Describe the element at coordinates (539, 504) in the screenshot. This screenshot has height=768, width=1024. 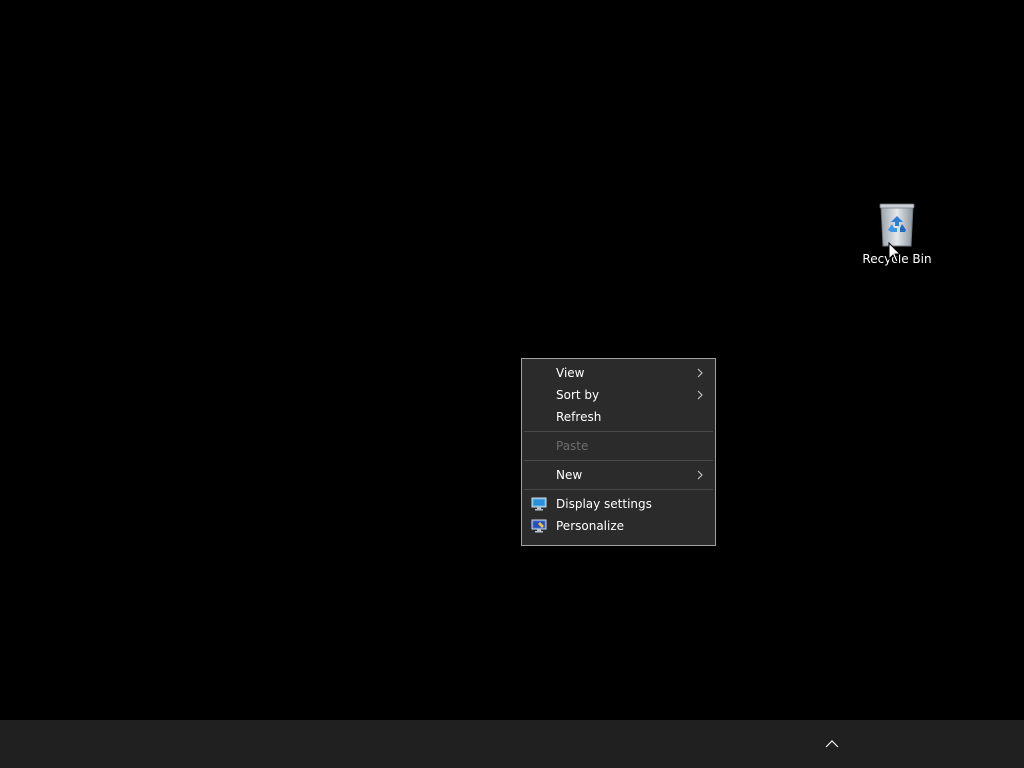
I see `display-settings-icon` at that location.